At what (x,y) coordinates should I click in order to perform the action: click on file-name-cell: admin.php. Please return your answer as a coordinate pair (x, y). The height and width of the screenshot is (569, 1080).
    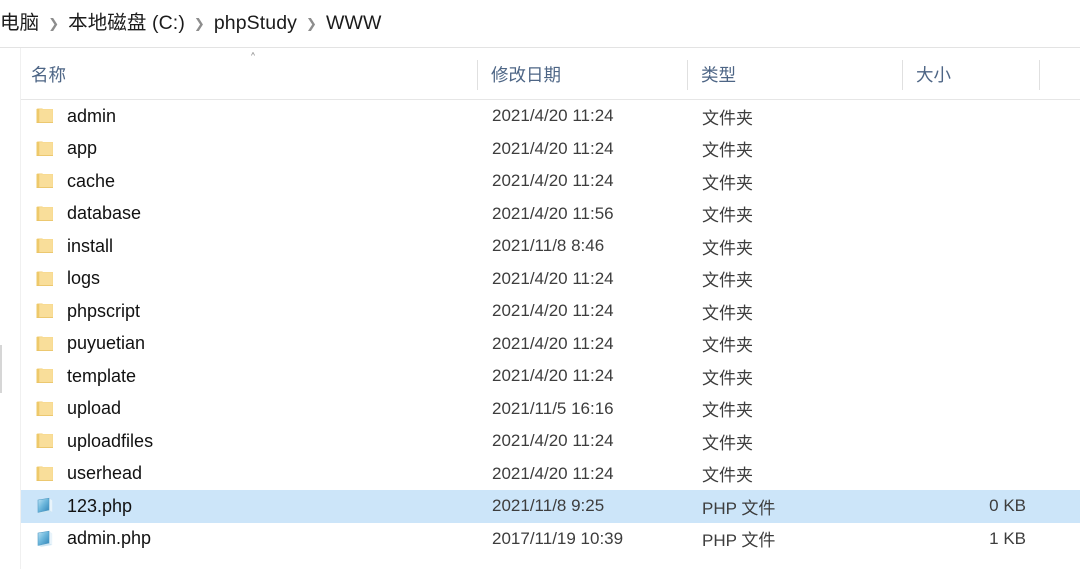
    Looking at the image, I should click on (249, 539).